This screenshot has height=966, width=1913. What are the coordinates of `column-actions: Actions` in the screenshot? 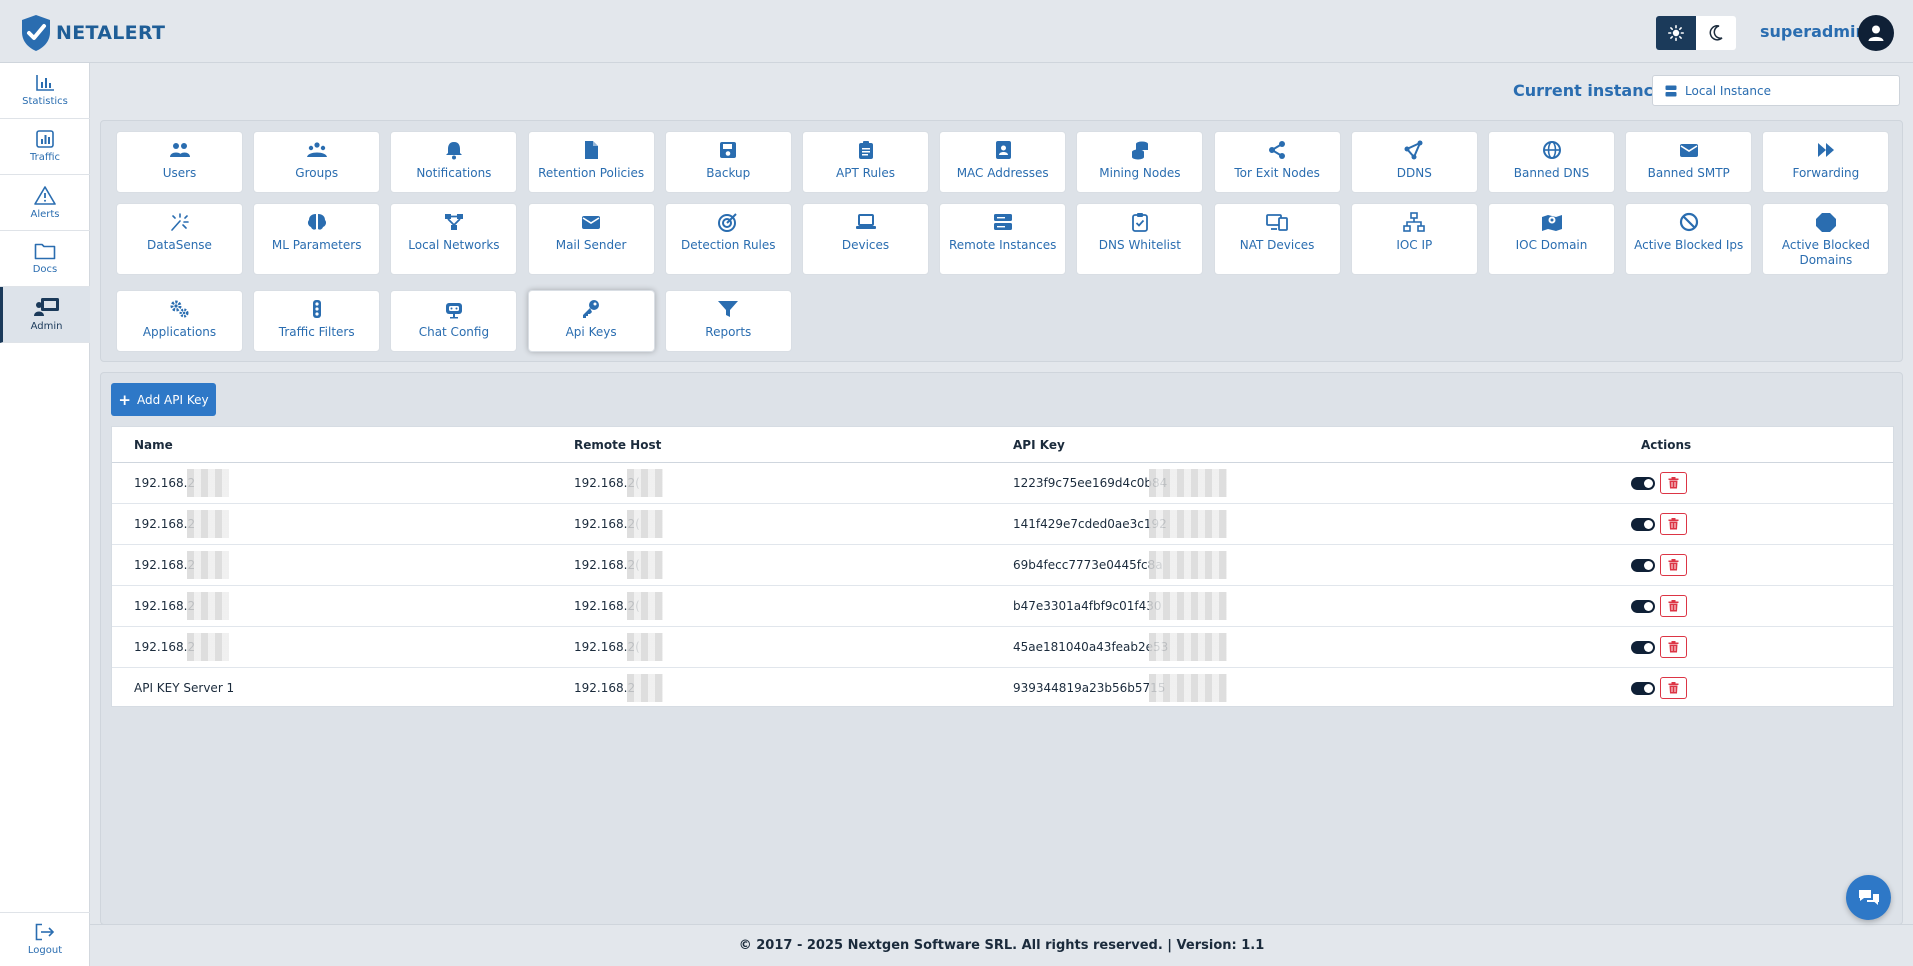 It's located at (1666, 445).